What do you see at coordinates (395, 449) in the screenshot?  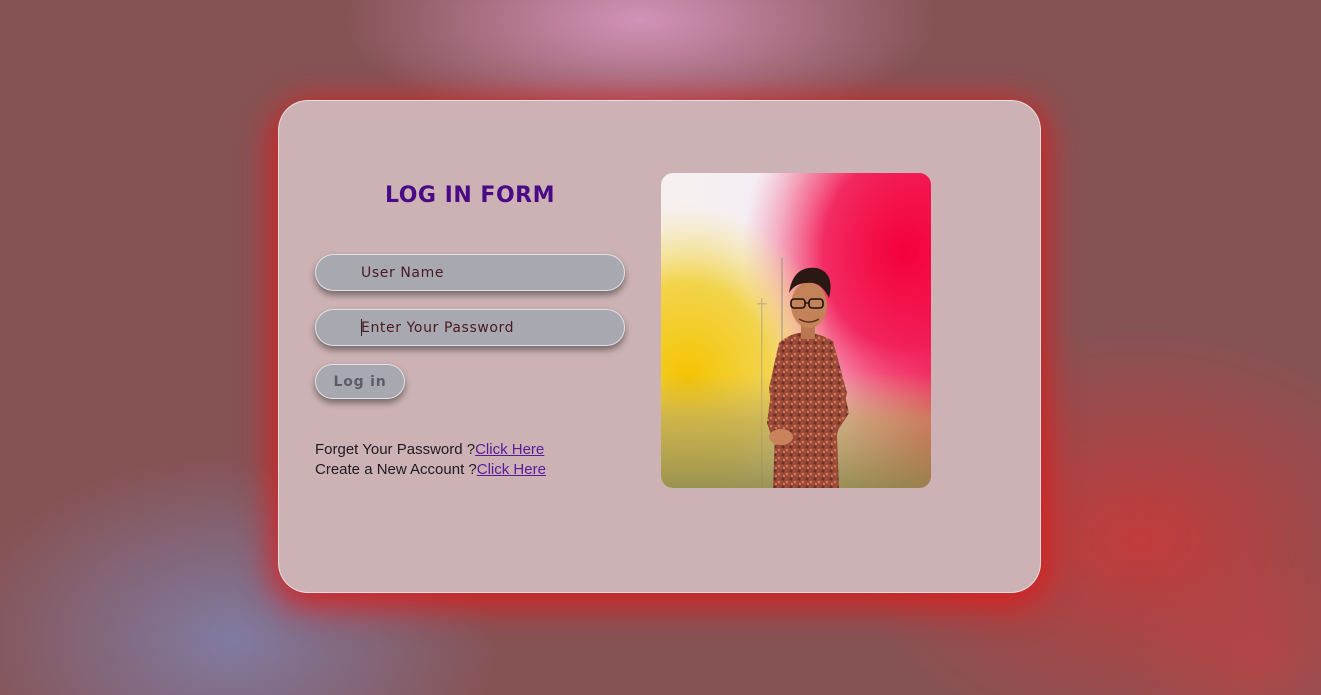 I see `forgot-password-text: Forget Your Password ?` at bounding box center [395, 449].